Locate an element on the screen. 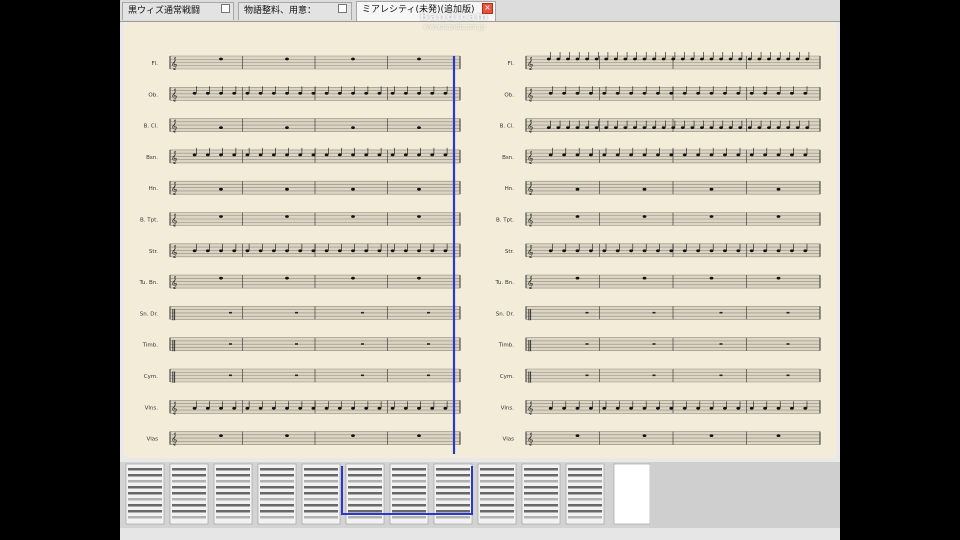  page-overview-strip is located at coordinates (480, 495).